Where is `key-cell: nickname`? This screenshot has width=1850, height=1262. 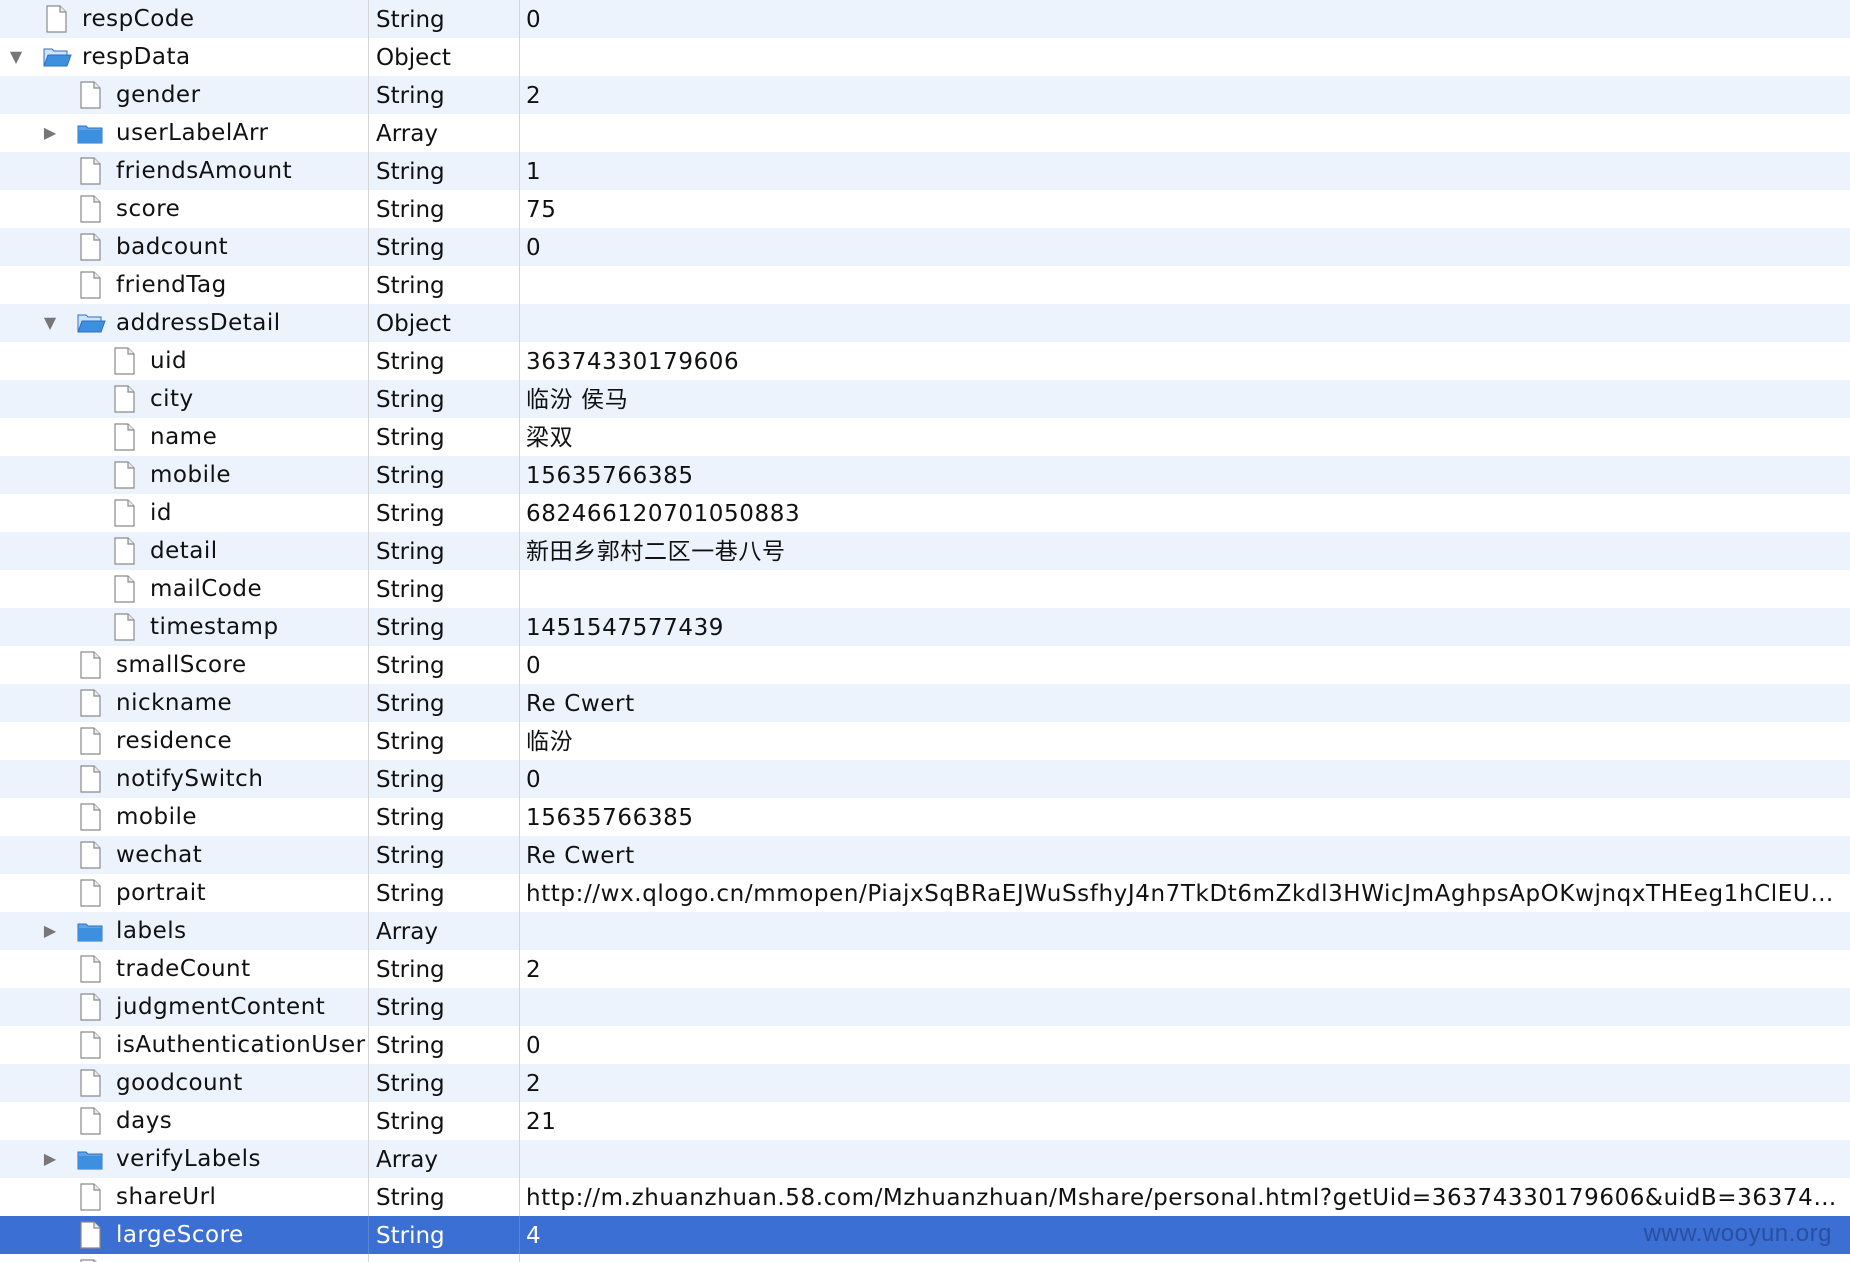
key-cell: nickname is located at coordinates (184, 703).